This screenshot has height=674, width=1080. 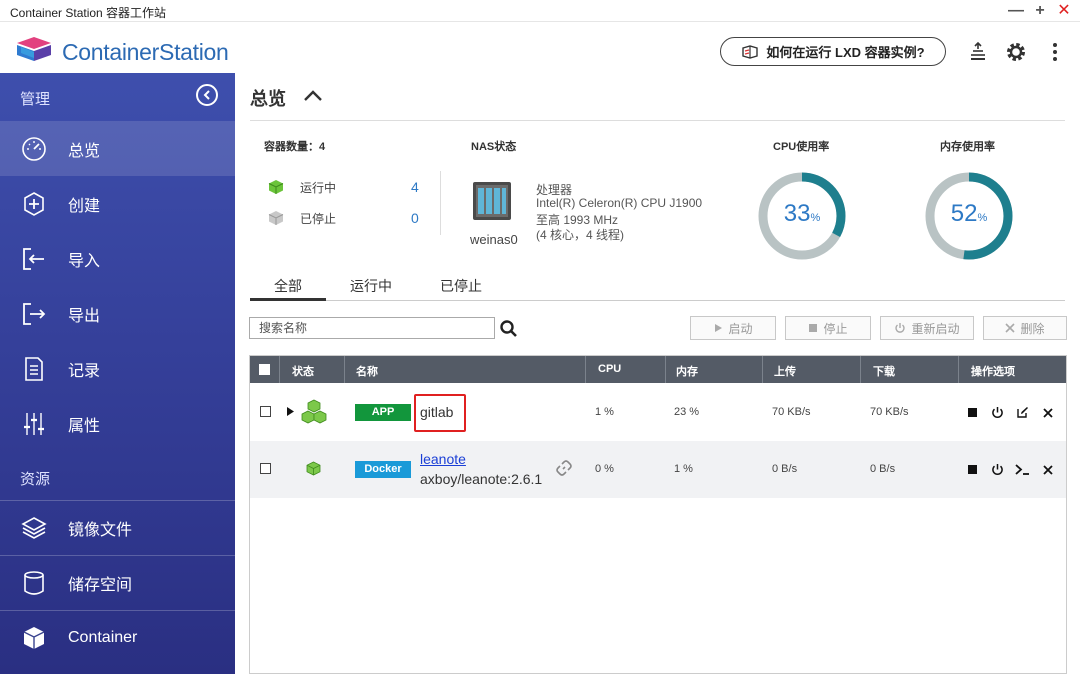 What do you see at coordinates (372, 328) in the screenshot?
I see `search-input` at bounding box center [372, 328].